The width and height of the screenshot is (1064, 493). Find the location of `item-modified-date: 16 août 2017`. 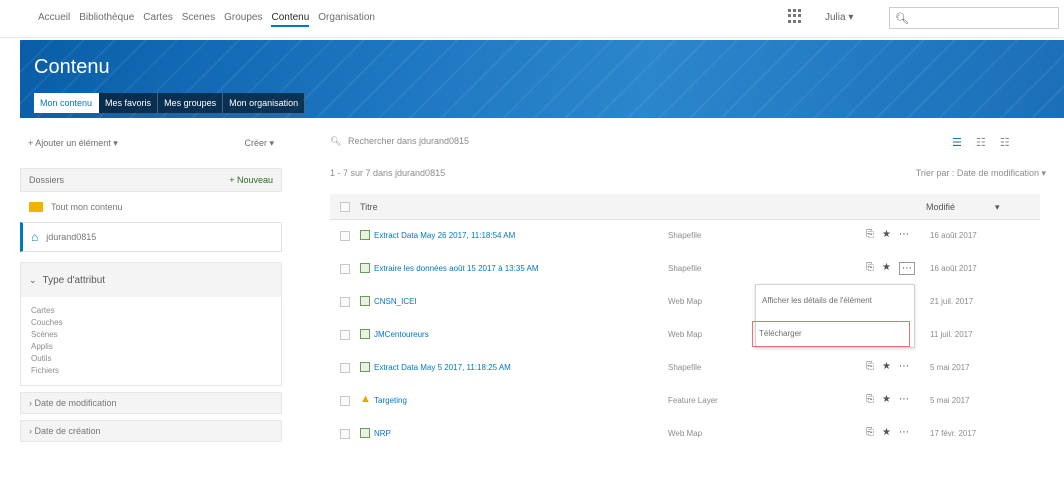

item-modified-date: 16 août 2017 is located at coordinates (953, 268).